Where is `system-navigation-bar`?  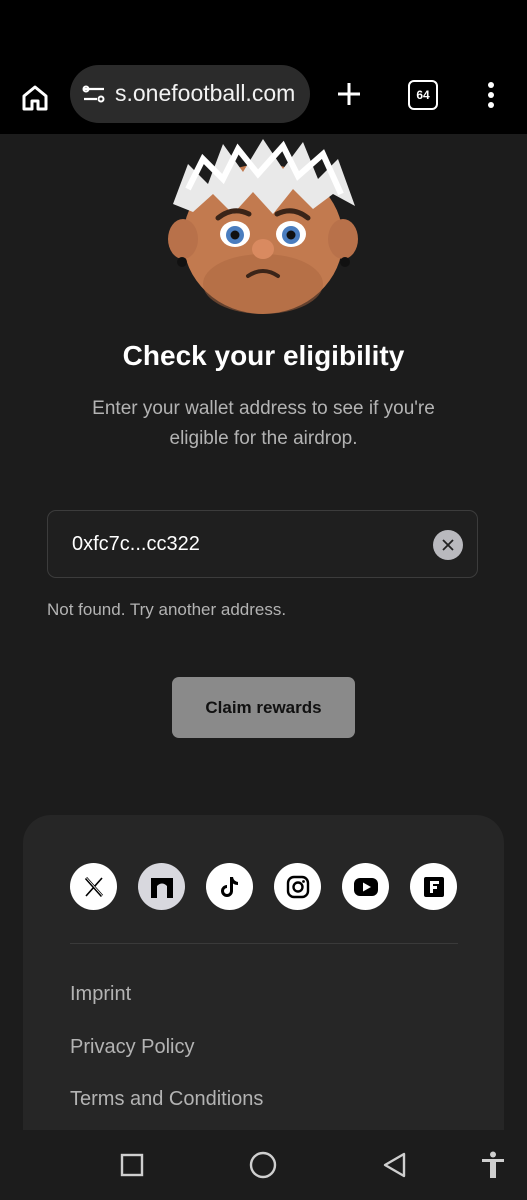 system-navigation-bar is located at coordinates (263, 1165).